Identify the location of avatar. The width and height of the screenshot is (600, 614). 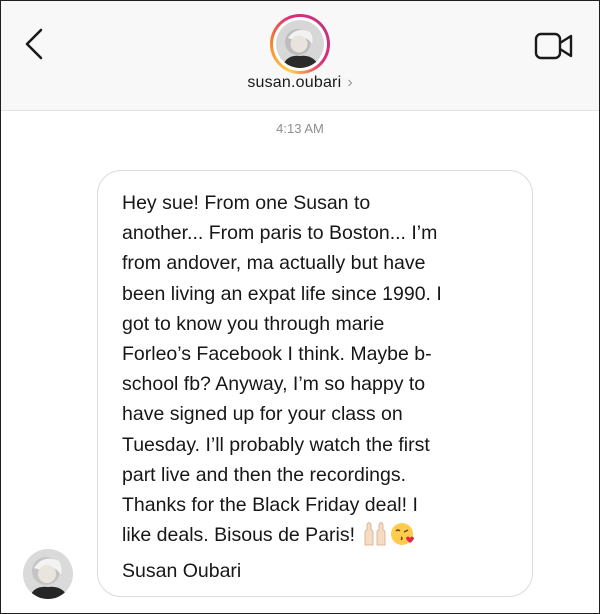
(300, 44).